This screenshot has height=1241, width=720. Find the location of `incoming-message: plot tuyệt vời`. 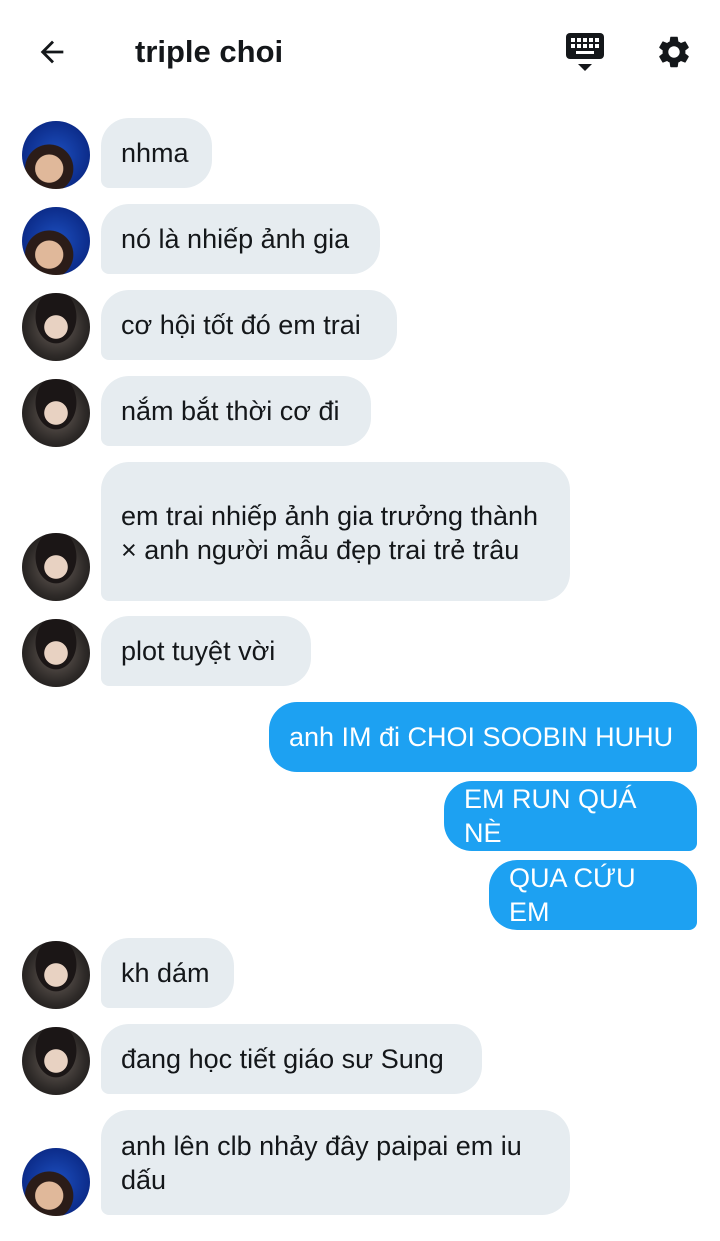

incoming-message: plot tuyệt vời is located at coordinates (206, 651).